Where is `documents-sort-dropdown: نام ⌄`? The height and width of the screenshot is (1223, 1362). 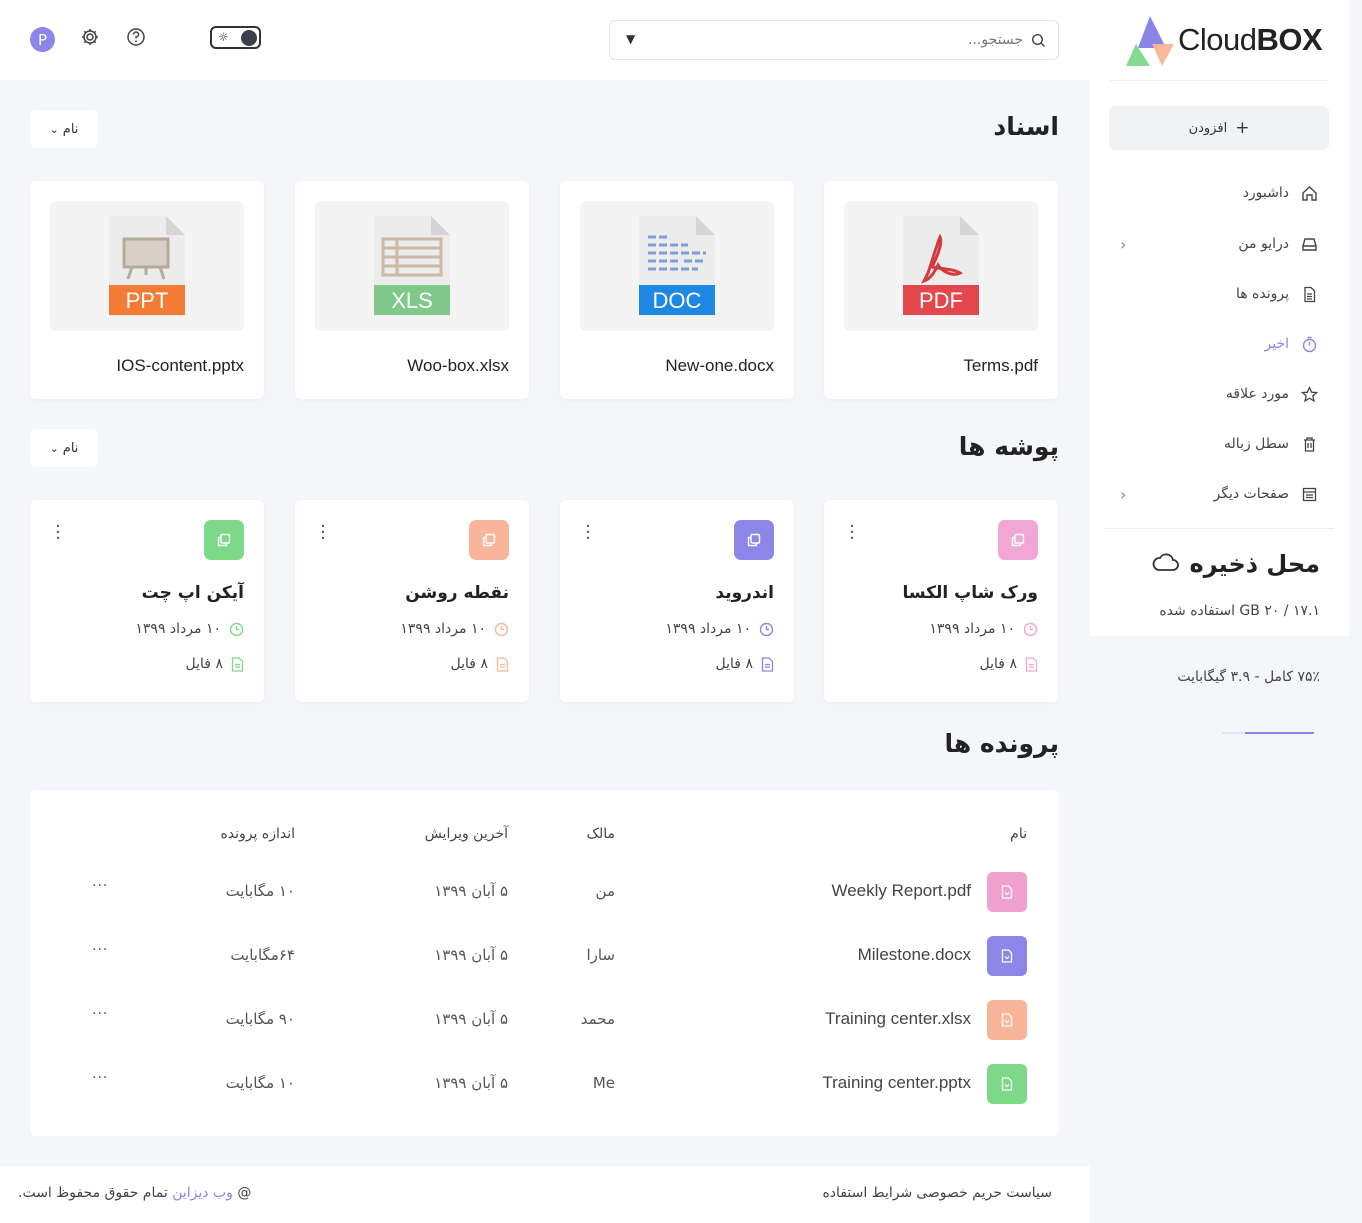 documents-sort-dropdown: نام ⌄ is located at coordinates (64, 129).